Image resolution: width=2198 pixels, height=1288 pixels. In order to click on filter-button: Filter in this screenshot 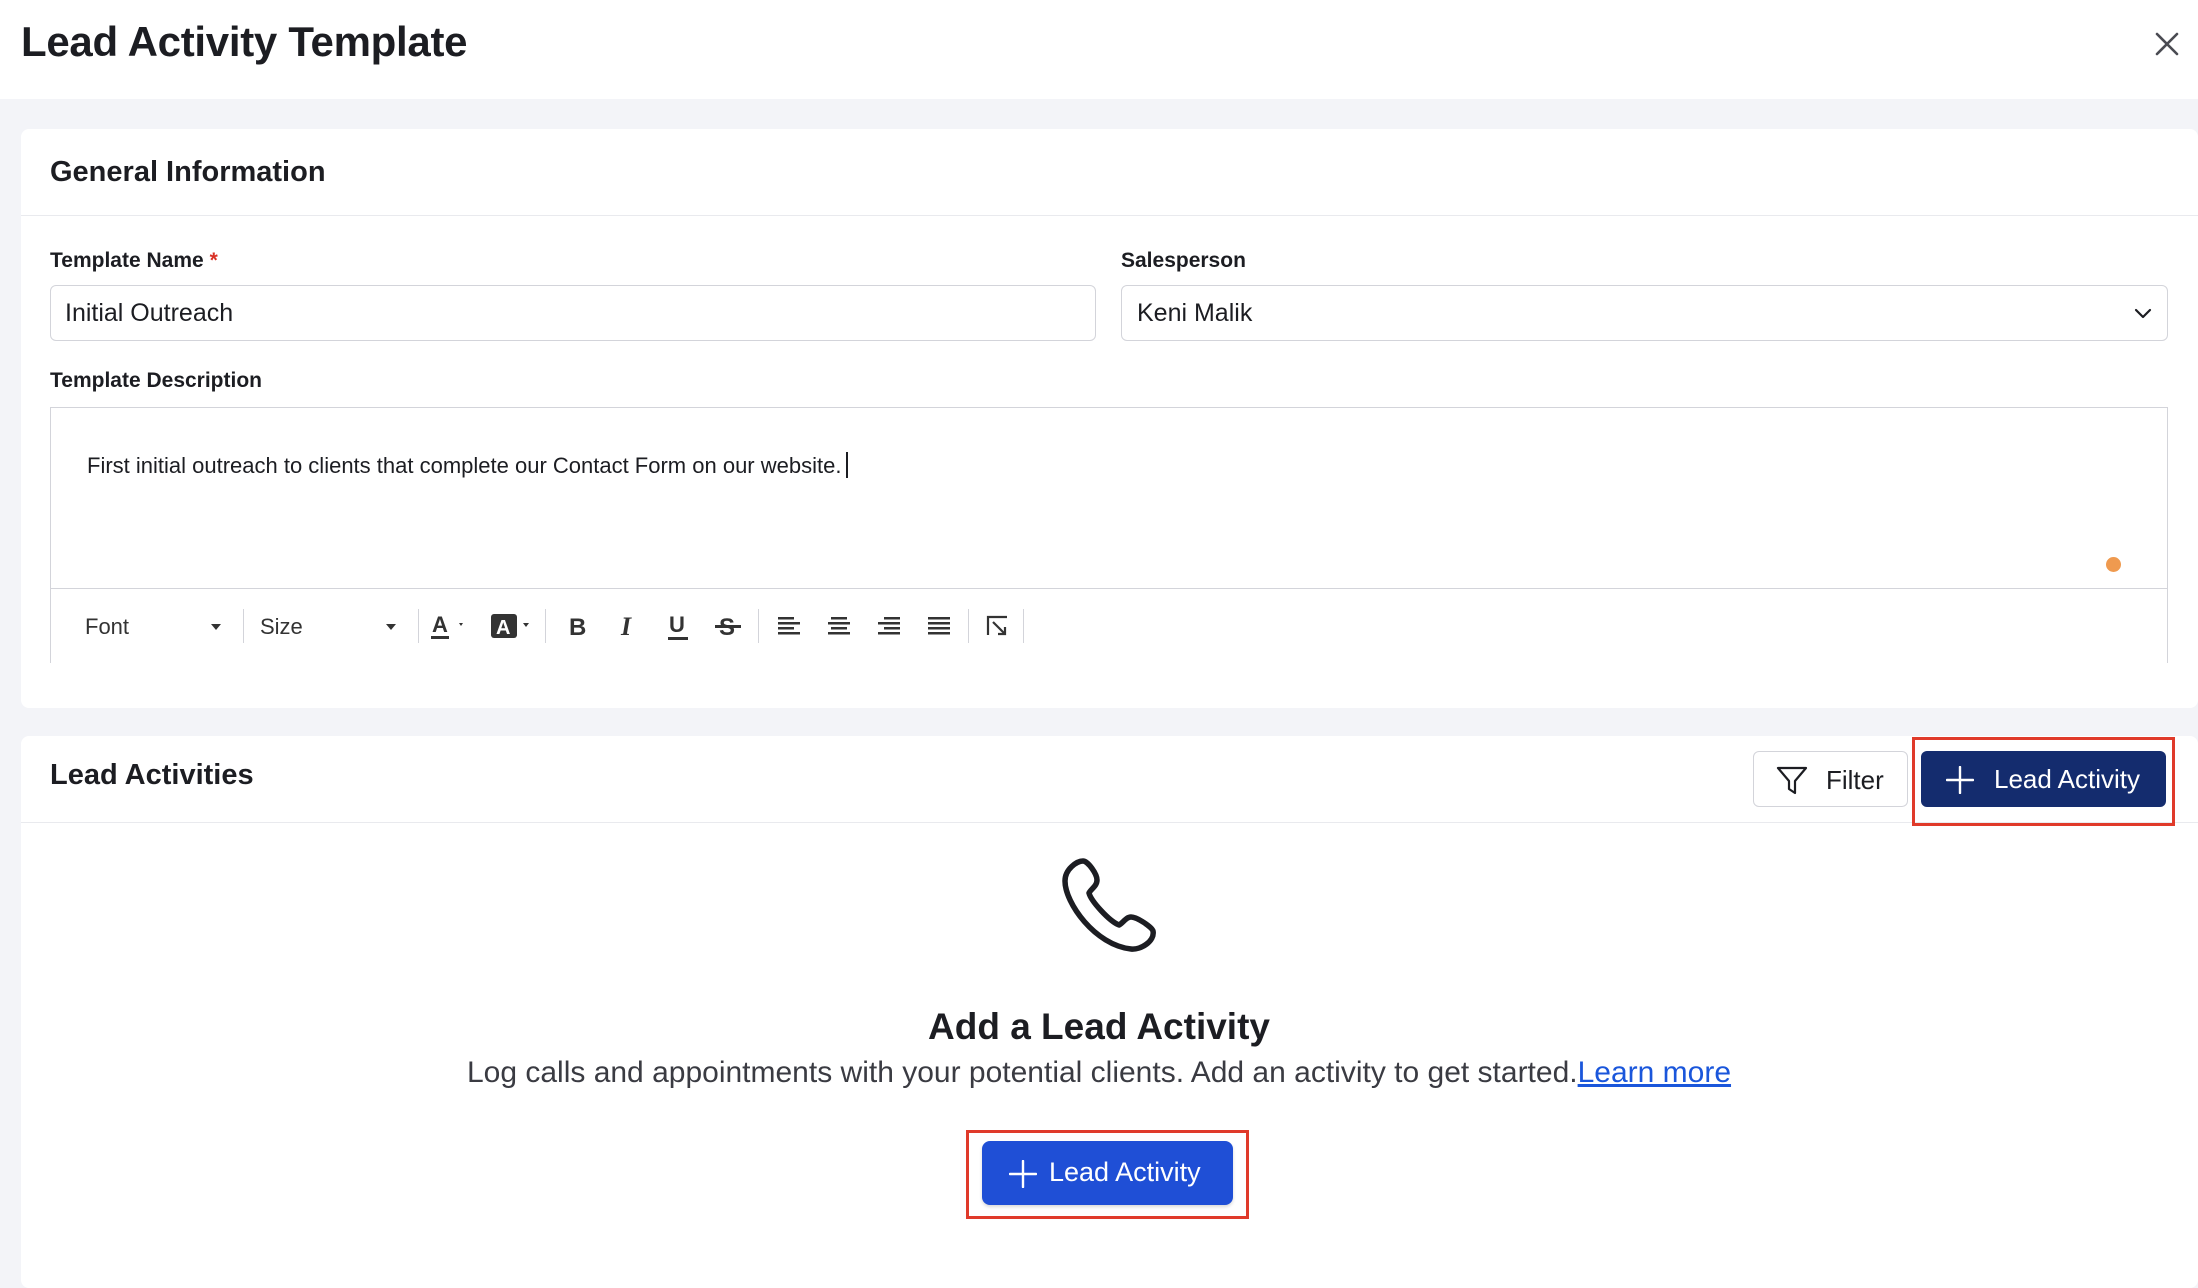, I will do `click(1830, 779)`.